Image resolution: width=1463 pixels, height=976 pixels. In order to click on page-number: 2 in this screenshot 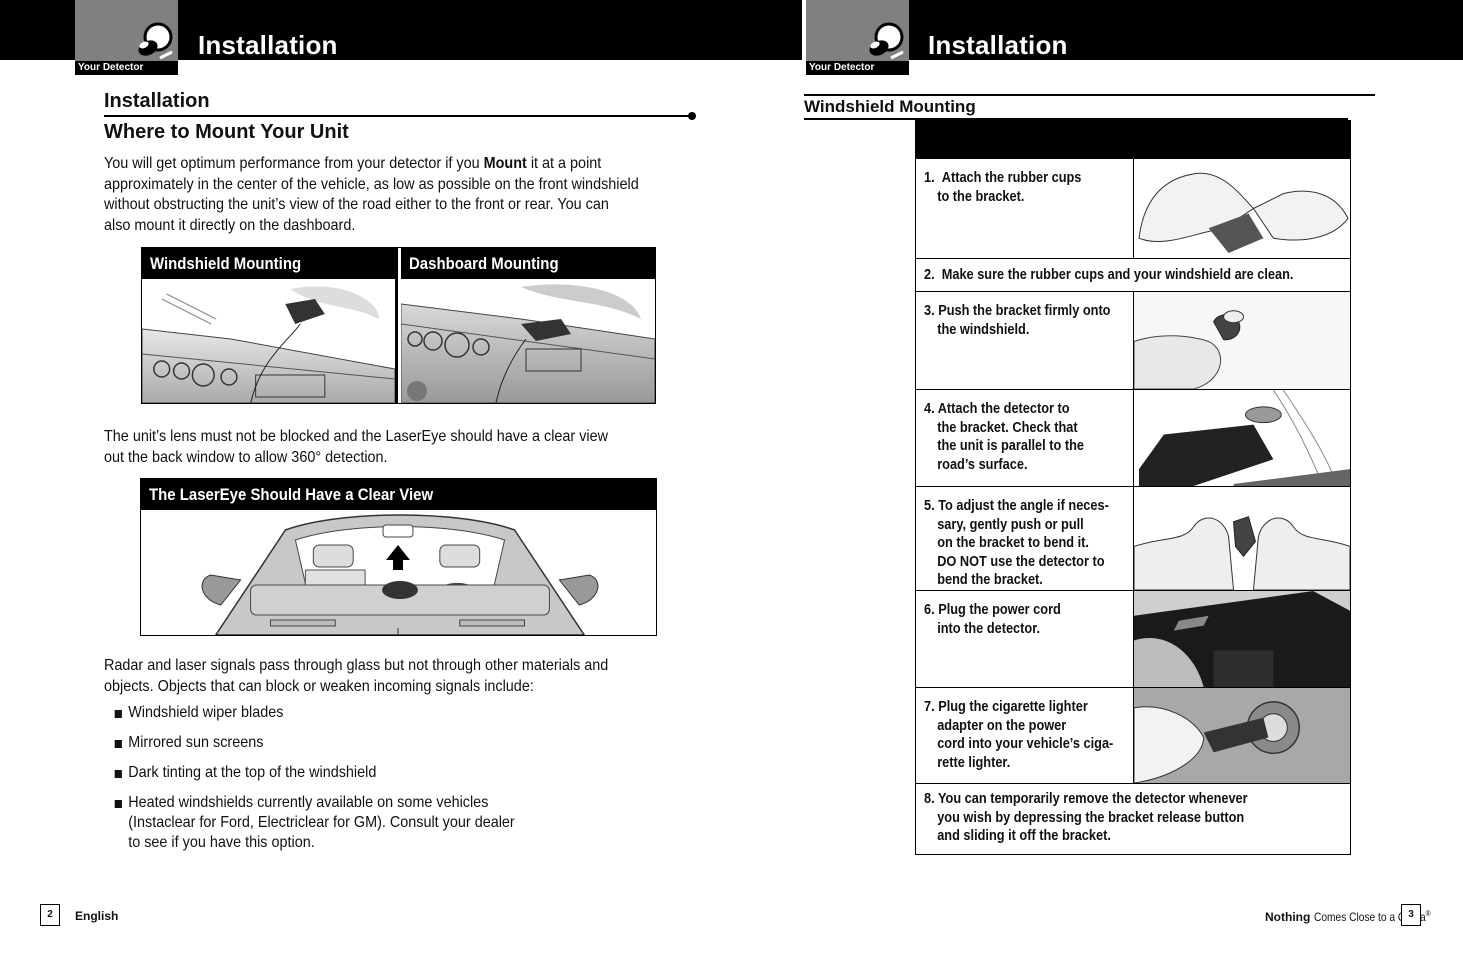, I will do `click(50, 915)`.